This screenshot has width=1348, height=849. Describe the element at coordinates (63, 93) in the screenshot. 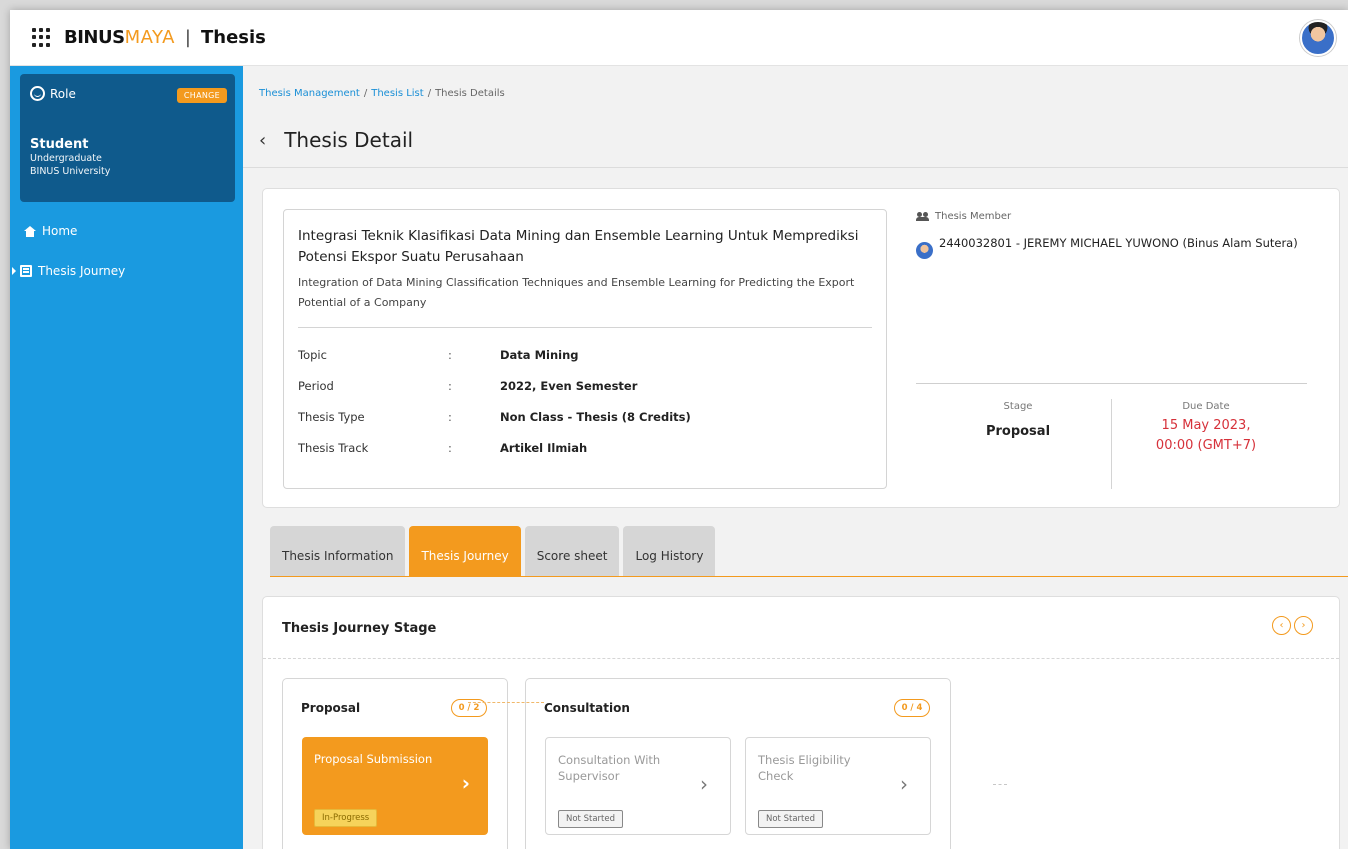

I see `role-label: Role` at that location.